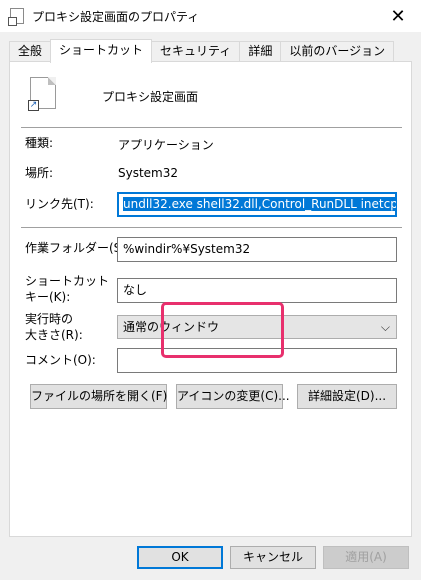 This screenshot has width=421, height=580. What do you see at coordinates (39, 143) in the screenshot?
I see `type-label: 種類:` at bounding box center [39, 143].